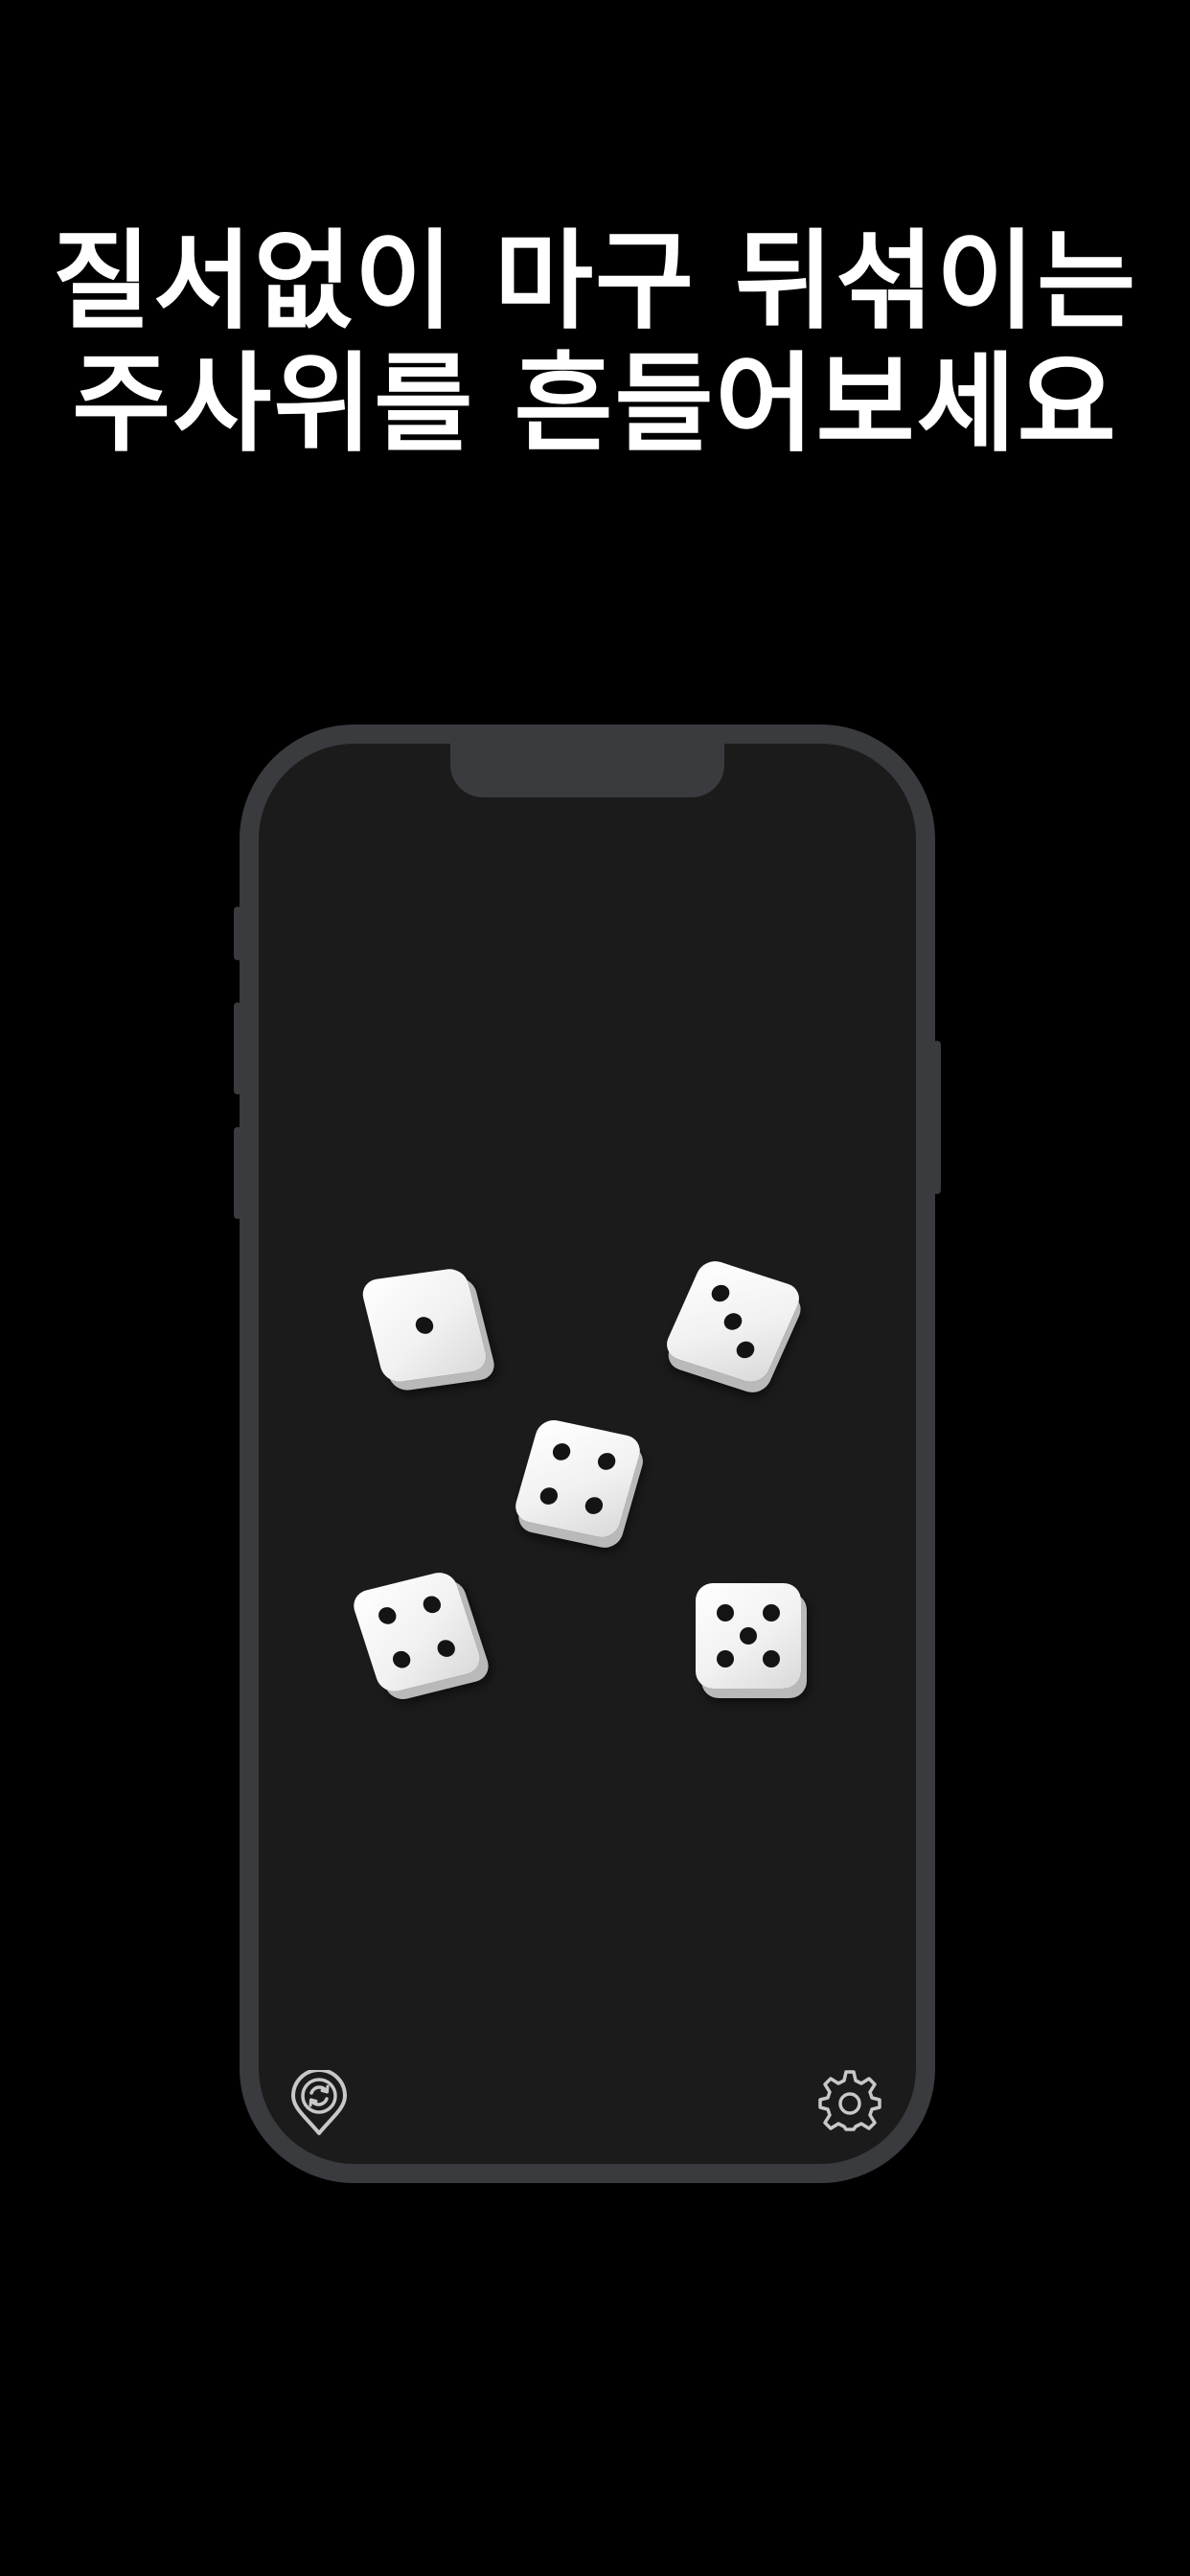  I want to click on phone-notch, so click(587, 770).